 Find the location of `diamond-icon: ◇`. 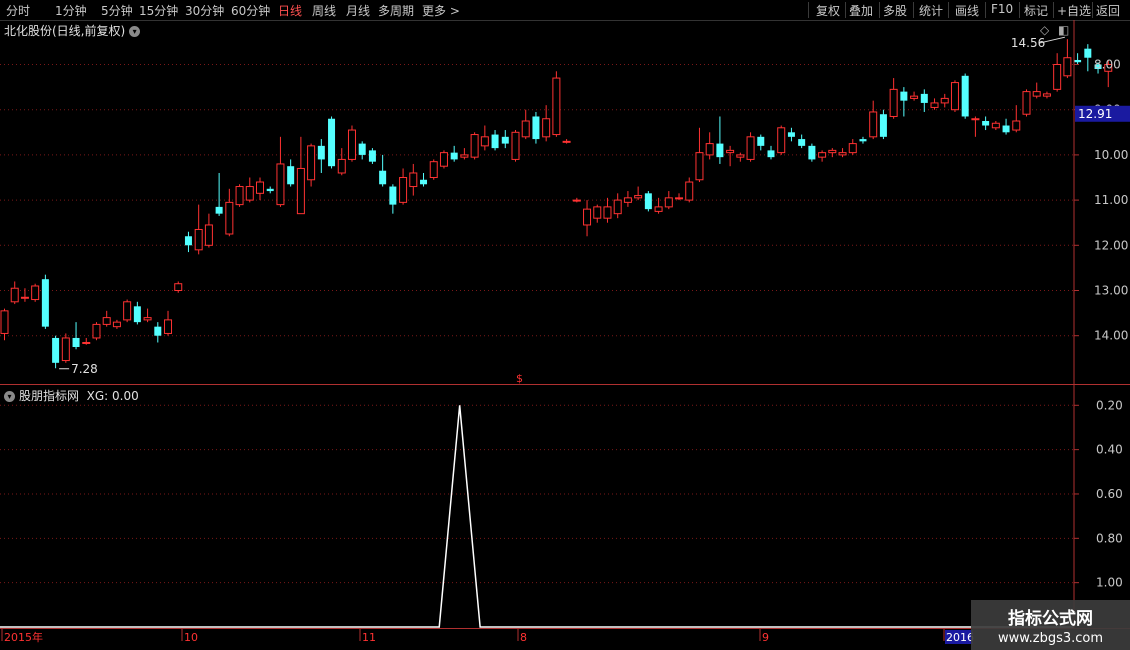

diamond-icon: ◇ is located at coordinates (1044, 30).